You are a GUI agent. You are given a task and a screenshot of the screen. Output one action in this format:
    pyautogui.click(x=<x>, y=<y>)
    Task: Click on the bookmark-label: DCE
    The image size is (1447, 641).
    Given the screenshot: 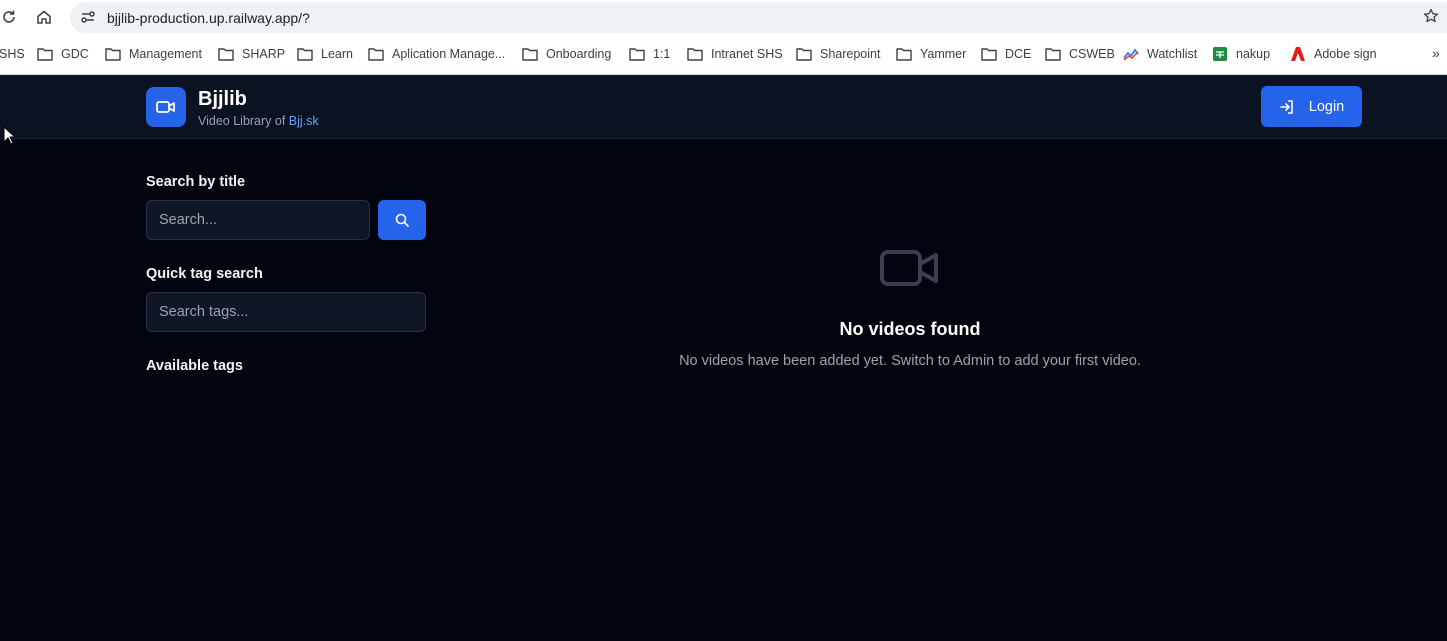 What is the action you would take?
    pyautogui.click(x=1018, y=54)
    